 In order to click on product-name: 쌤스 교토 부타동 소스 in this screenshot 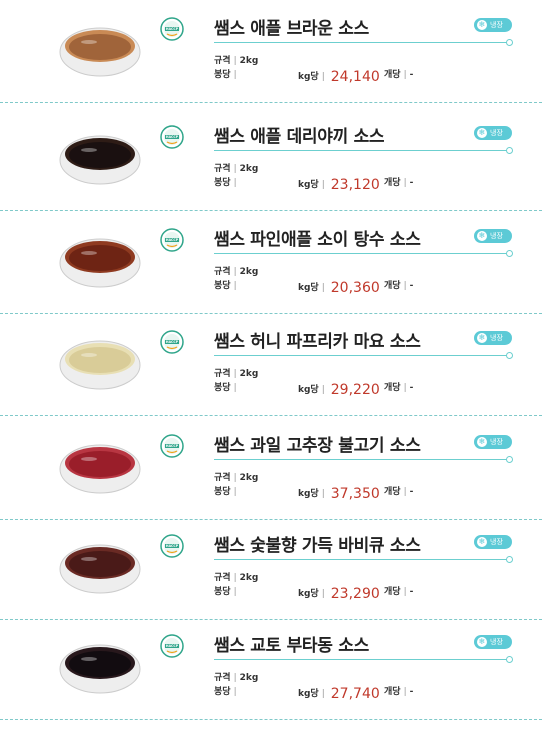, I will do `click(291, 646)`.